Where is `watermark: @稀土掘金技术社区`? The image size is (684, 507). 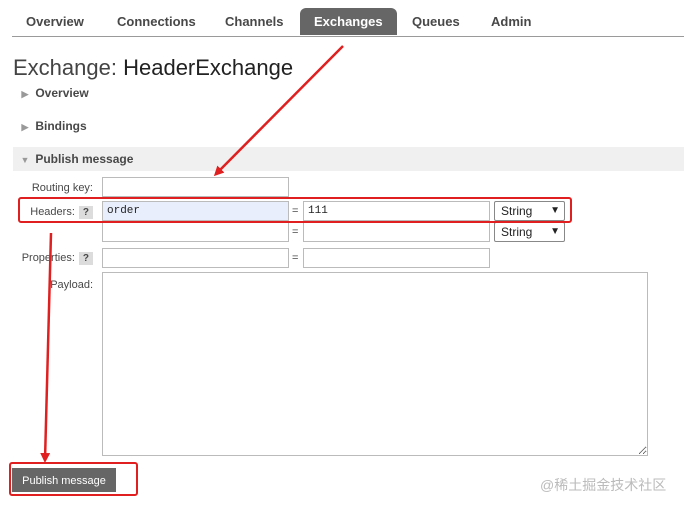
watermark: @稀土掘金技术社区 is located at coordinates (603, 485).